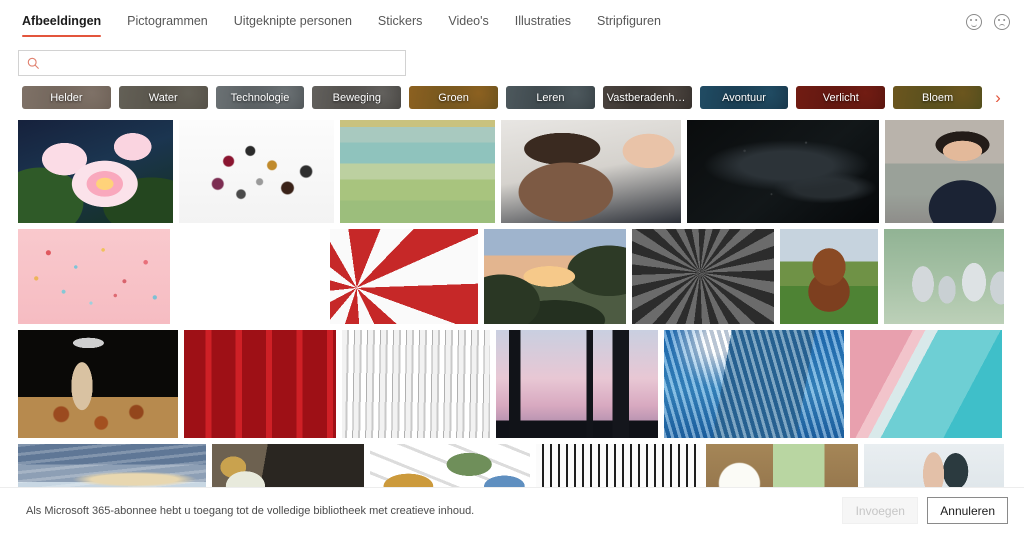 The image size is (1024, 533). I want to click on chip-label: Bloem, so click(937, 97).